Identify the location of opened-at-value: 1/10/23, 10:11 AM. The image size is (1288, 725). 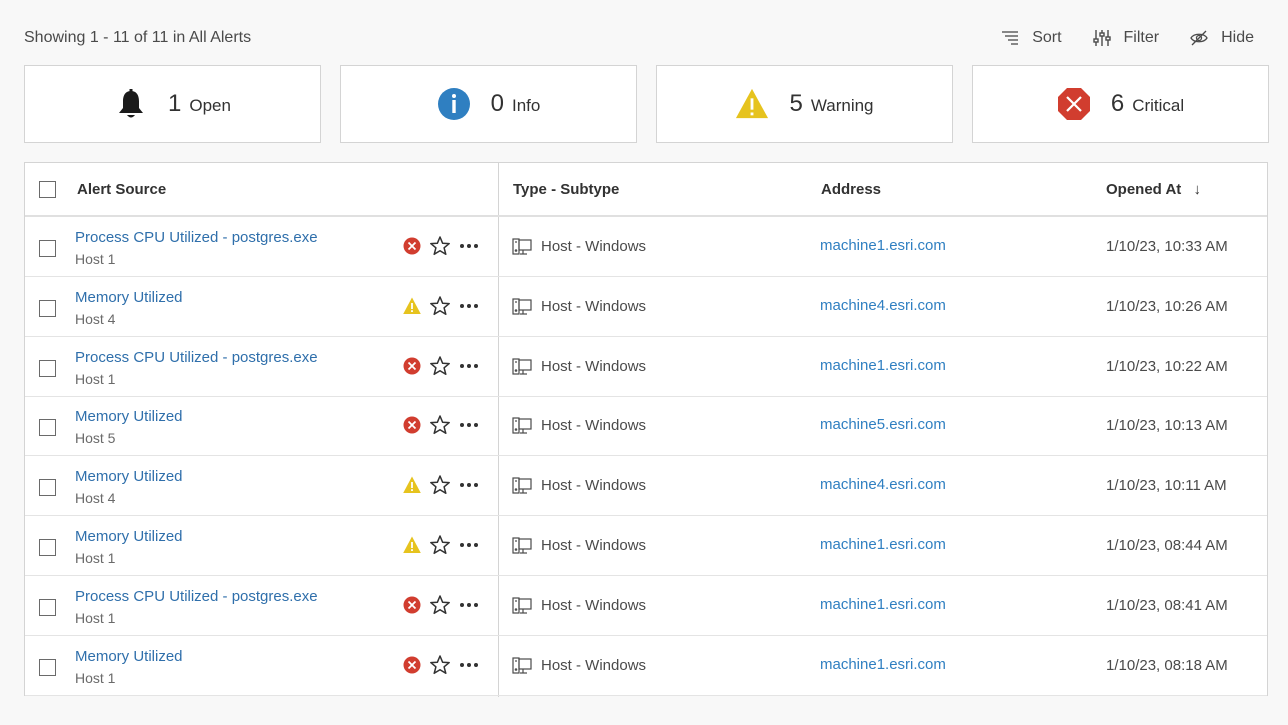
(1166, 486).